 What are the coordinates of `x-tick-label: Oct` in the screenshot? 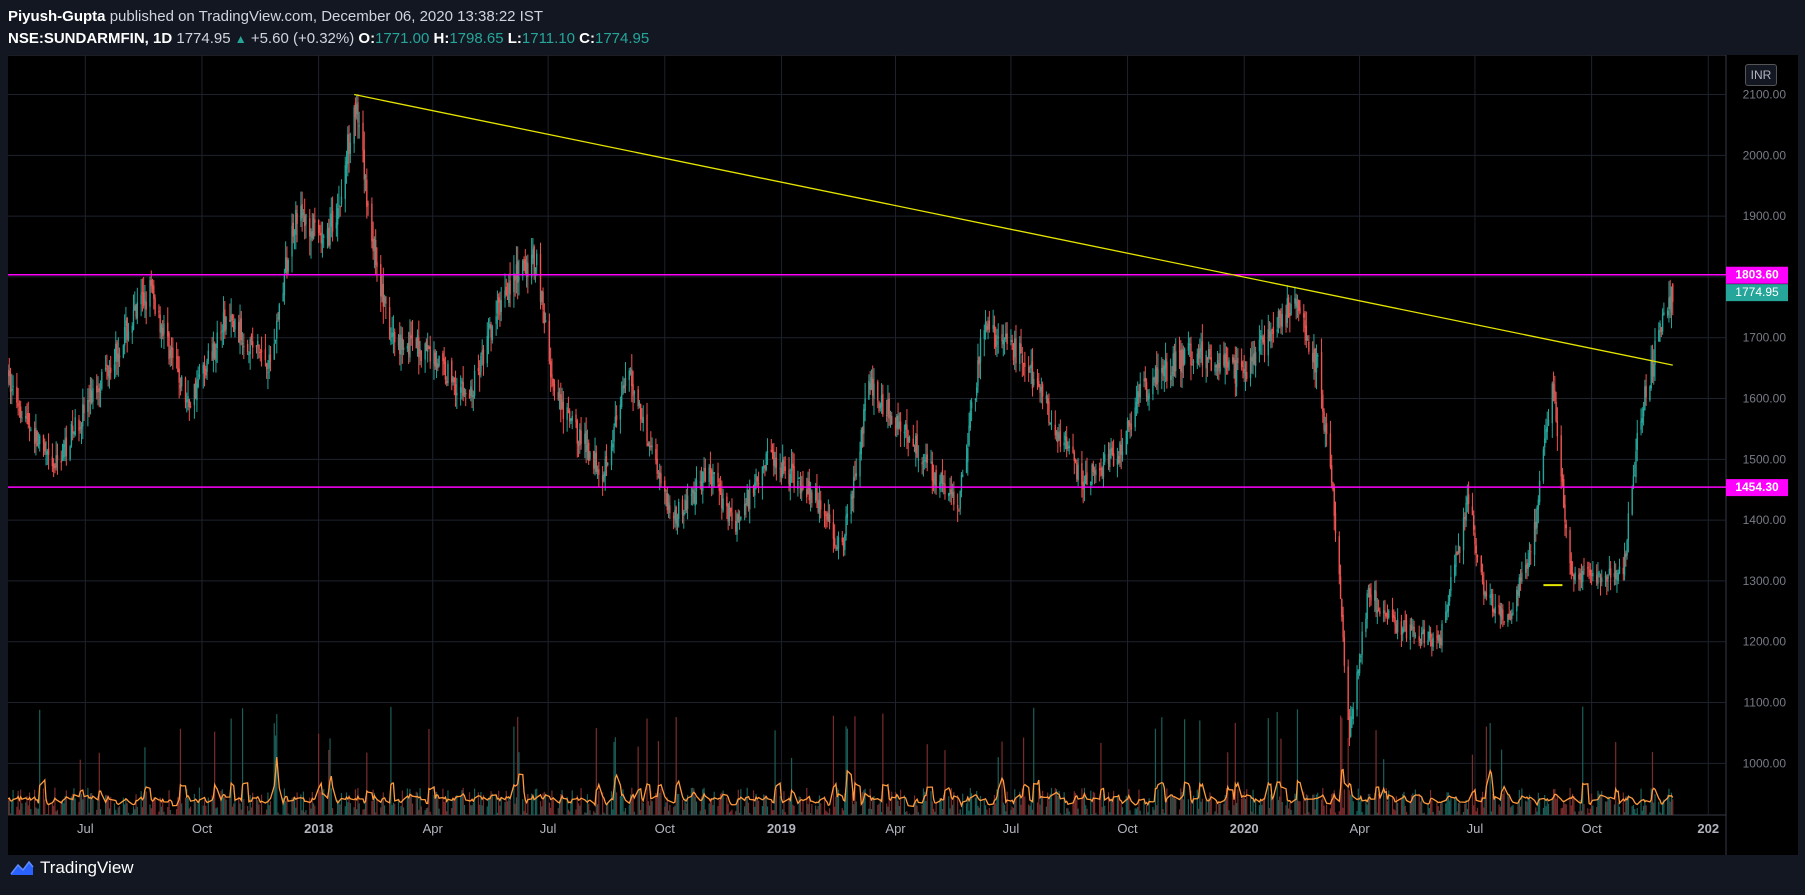 It's located at (1591, 828).